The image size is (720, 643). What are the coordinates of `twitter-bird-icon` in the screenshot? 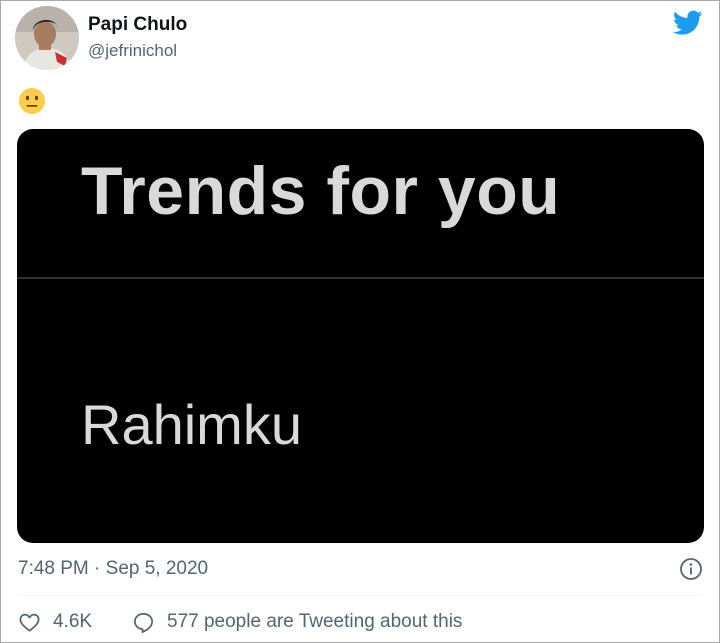 It's located at (688, 23).